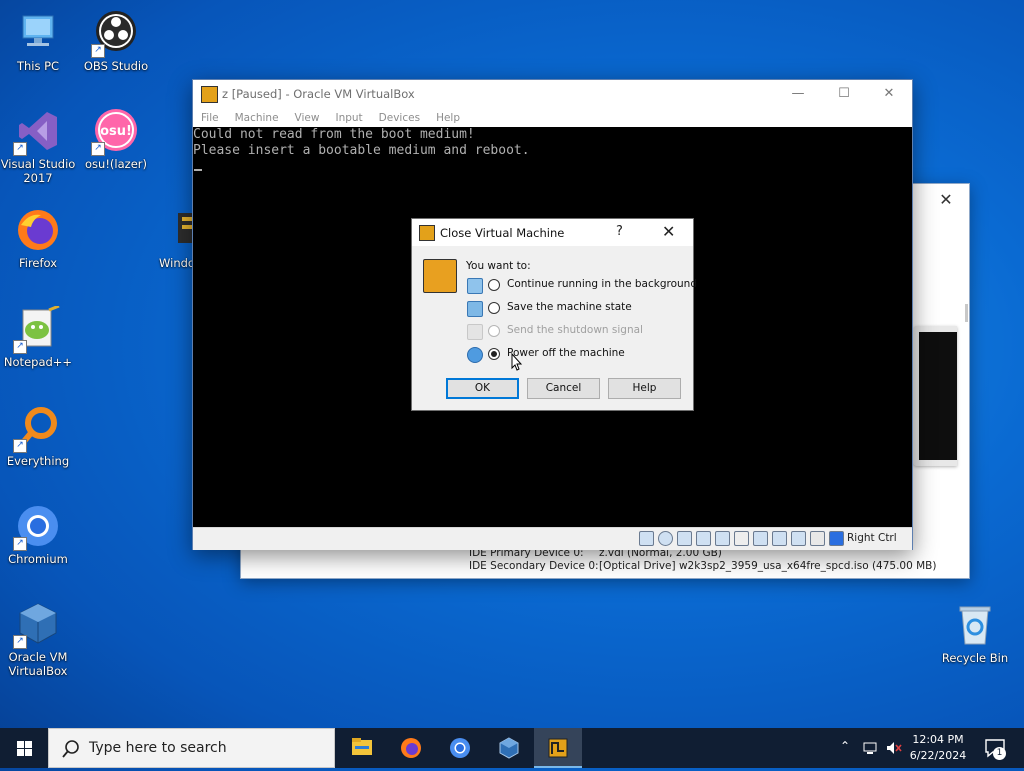 The width and height of the screenshot is (1024, 771). I want to click on title-bar: z [Paused] - Oracle VM VirtualBox — ☐ ✕, so click(552, 93).